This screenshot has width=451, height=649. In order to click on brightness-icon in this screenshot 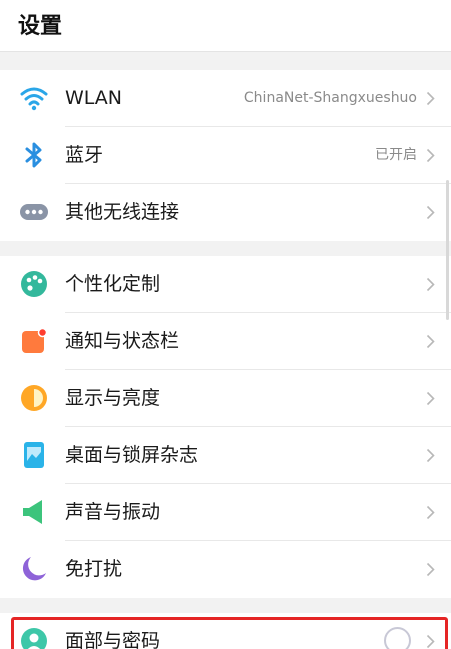, I will do `click(34, 398)`.